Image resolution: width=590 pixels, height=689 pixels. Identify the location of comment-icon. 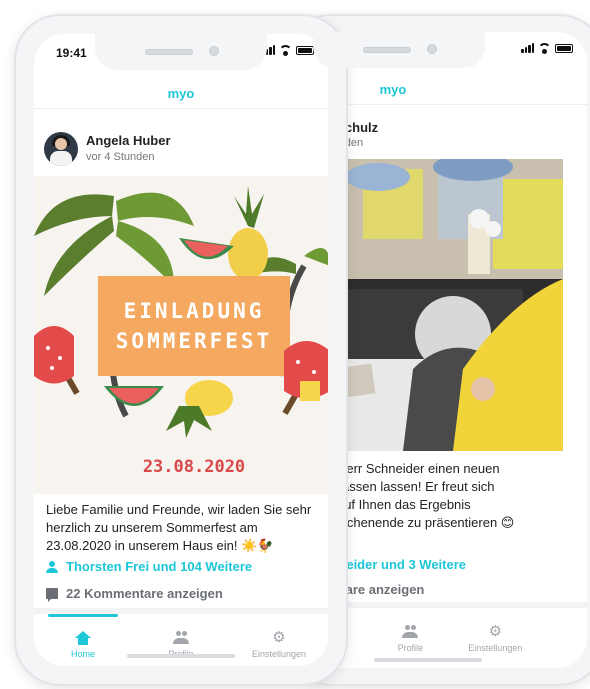
(52, 595).